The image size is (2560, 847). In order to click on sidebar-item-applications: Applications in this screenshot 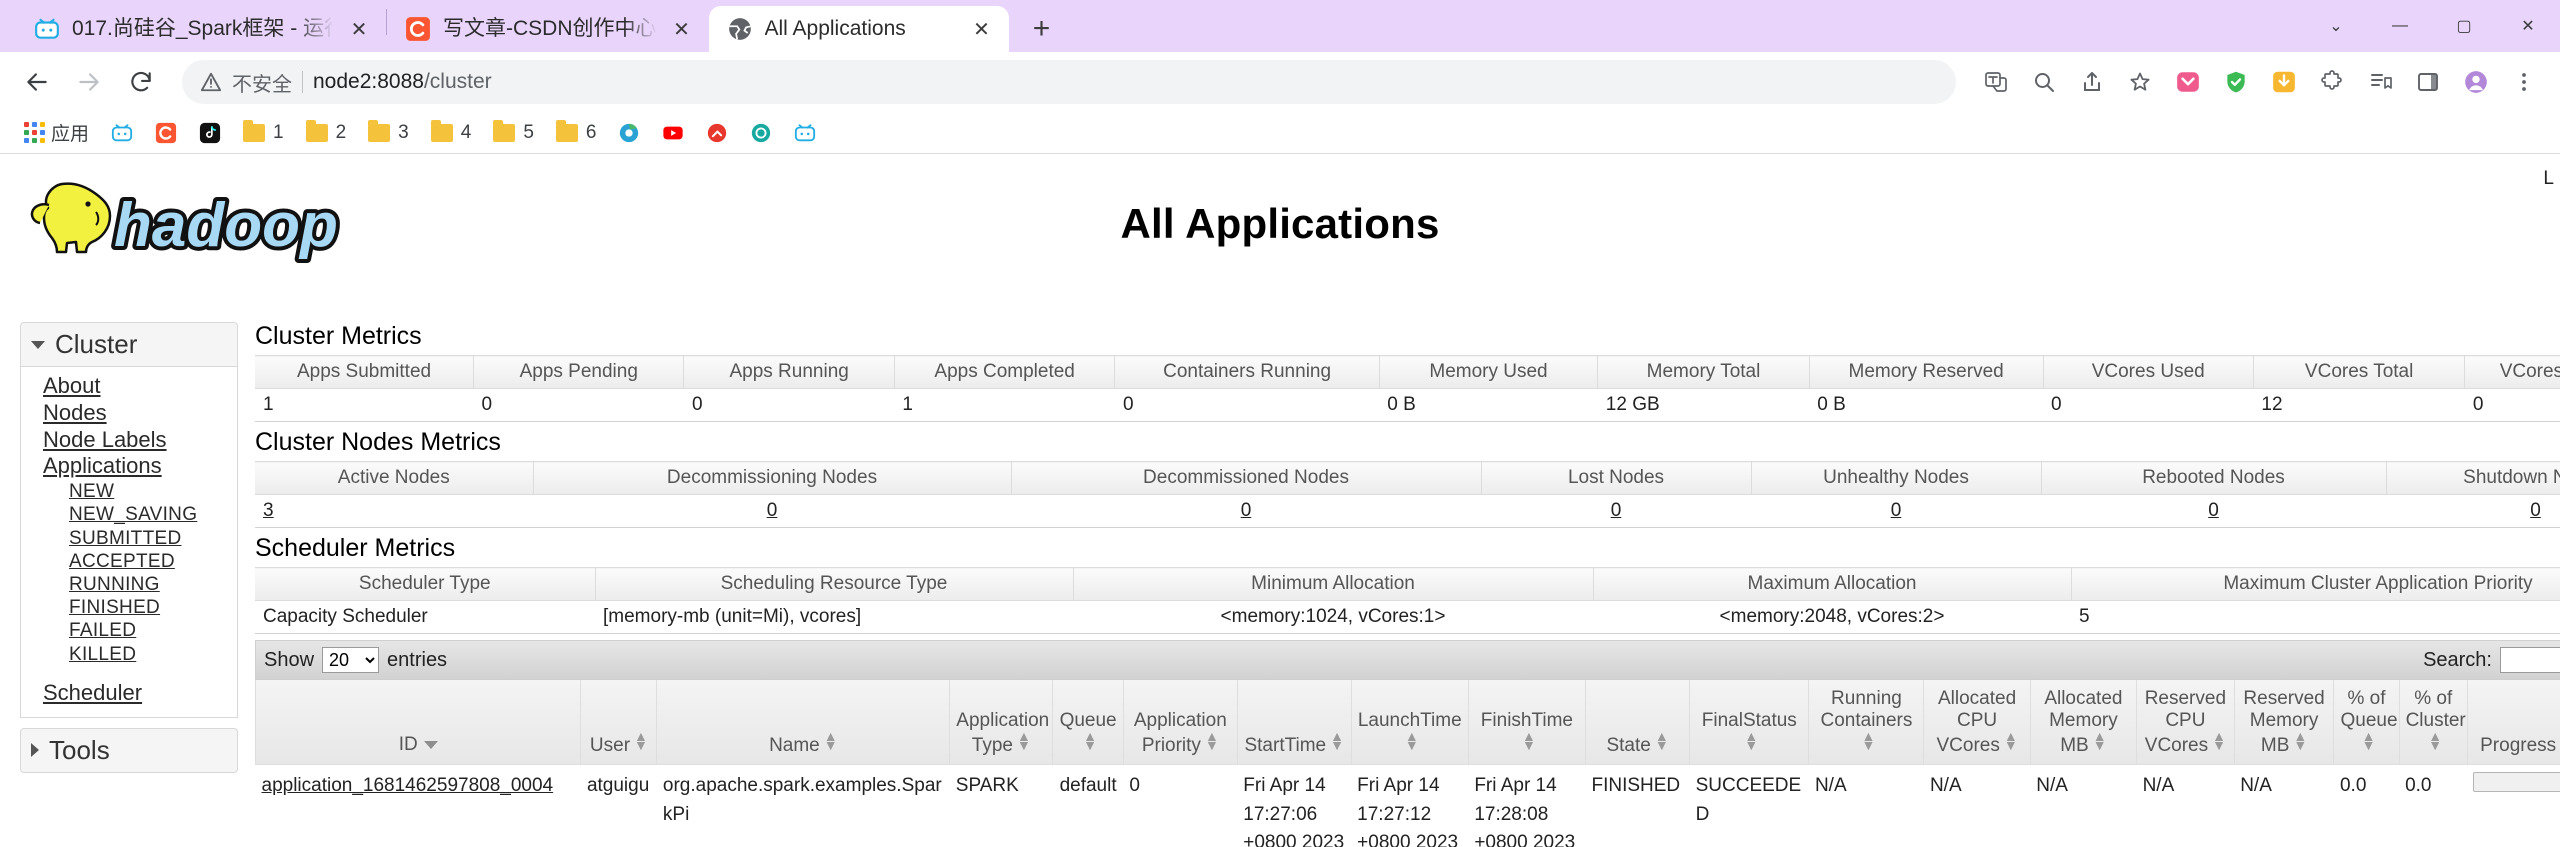, I will do `click(129, 466)`.